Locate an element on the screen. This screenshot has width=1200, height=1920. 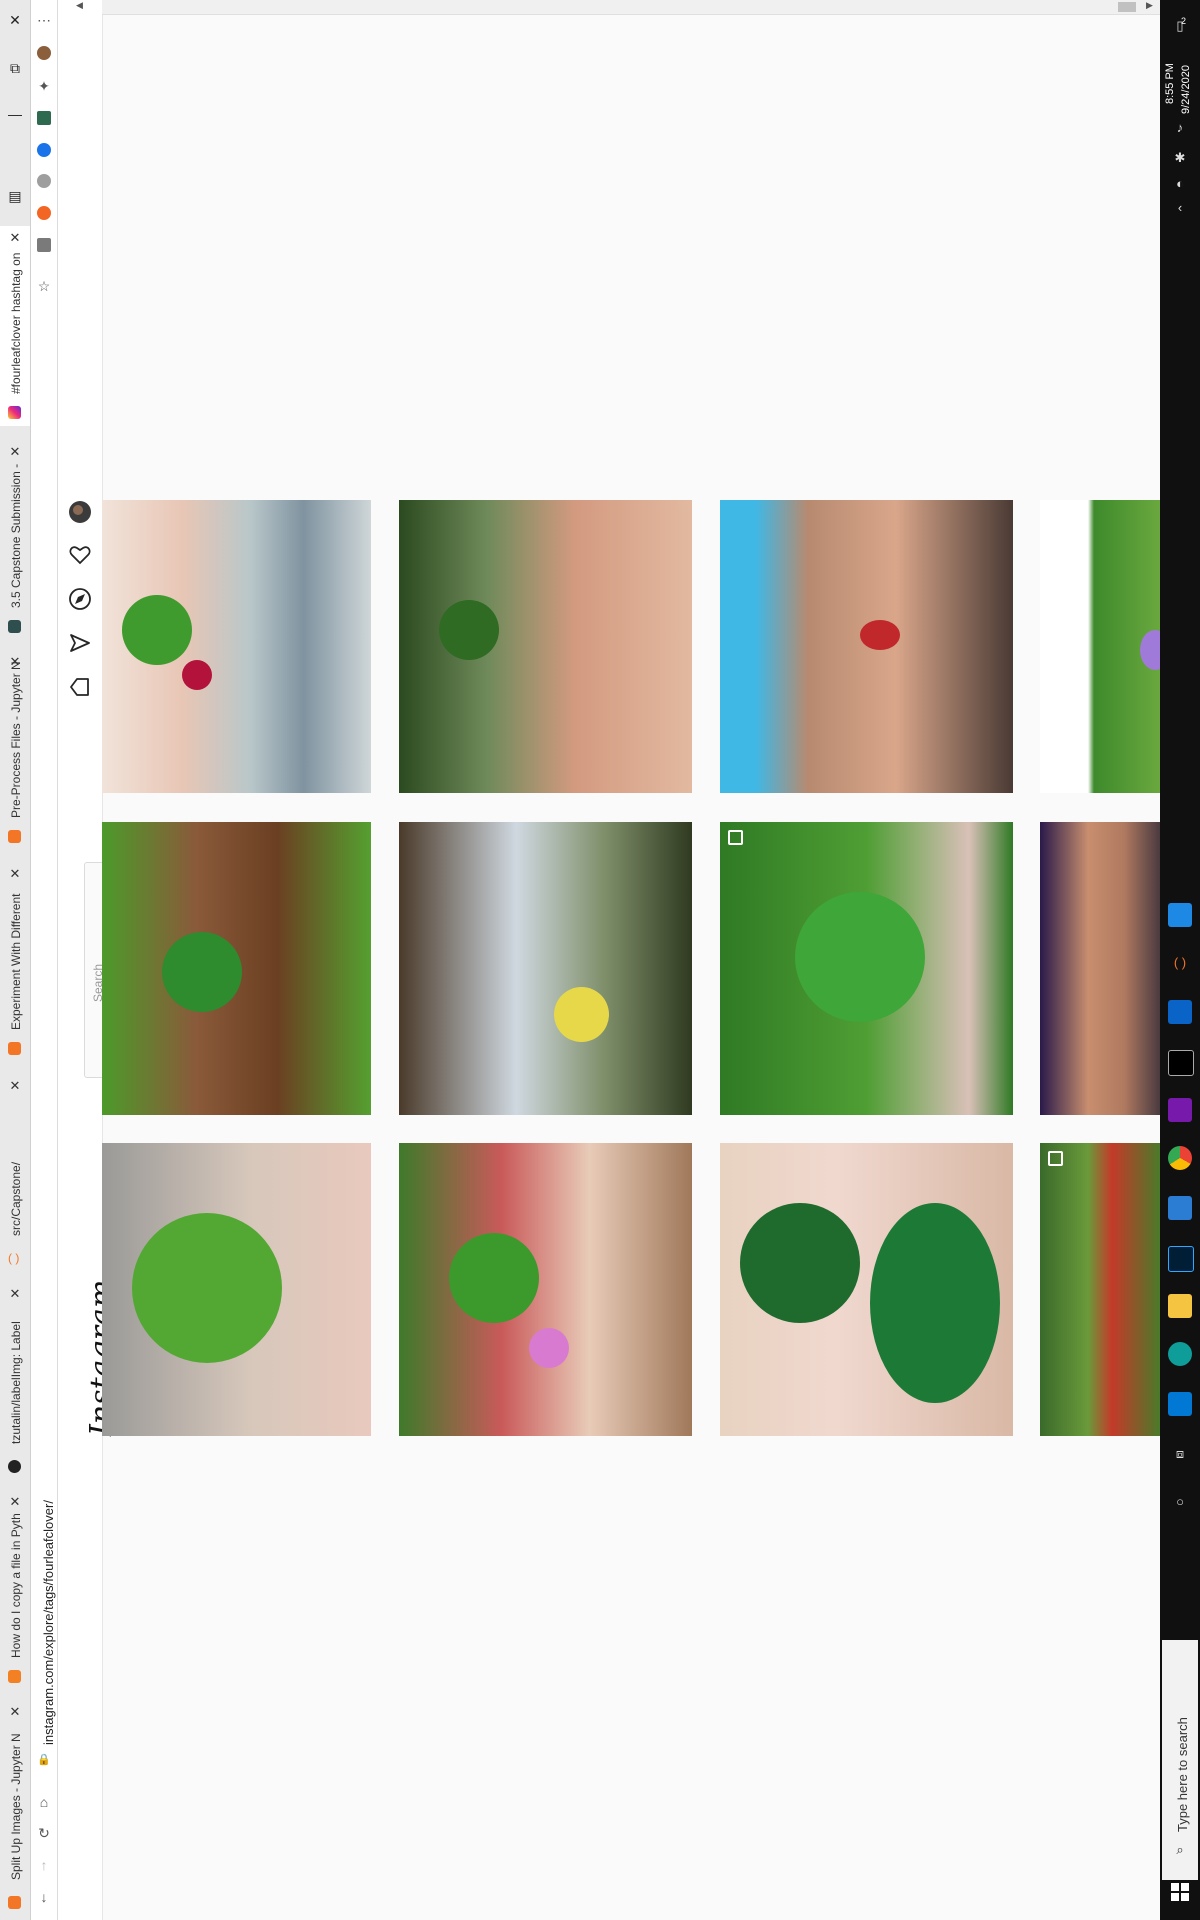
scrollbar-thumb is located at coordinates (1127, 7).